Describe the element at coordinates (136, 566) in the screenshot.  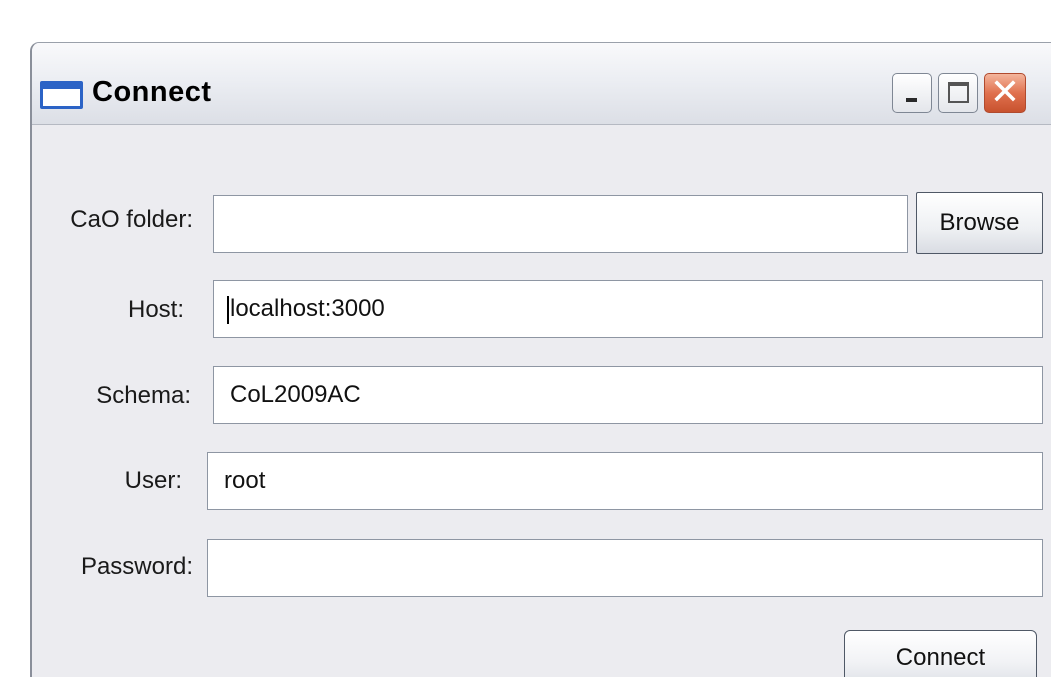
I see `password-label: Password:` at that location.